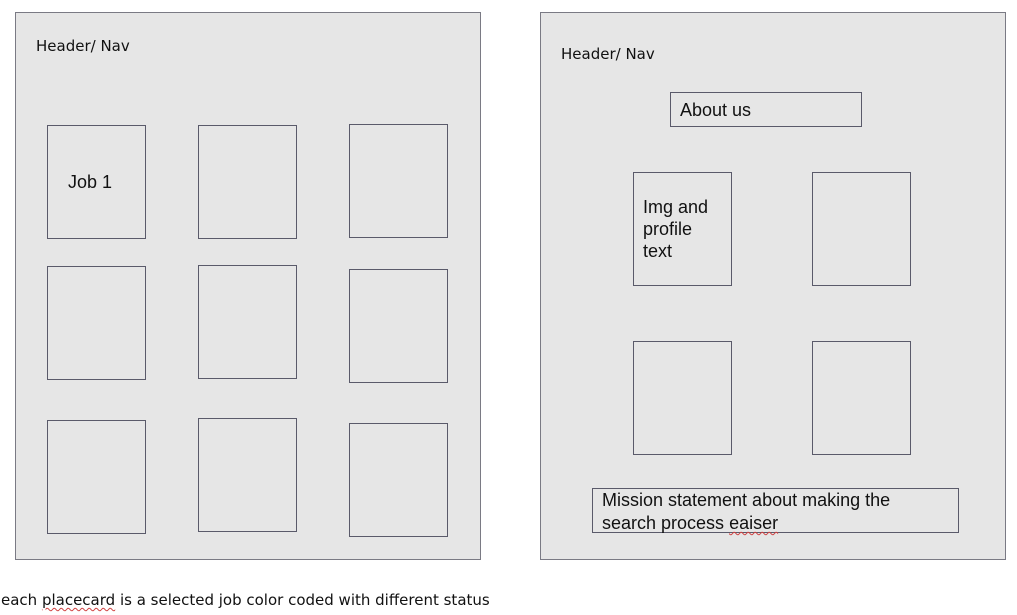 This screenshot has width=1017, height=615. I want to click on job-card-1-label: Job 1, so click(90, 182).